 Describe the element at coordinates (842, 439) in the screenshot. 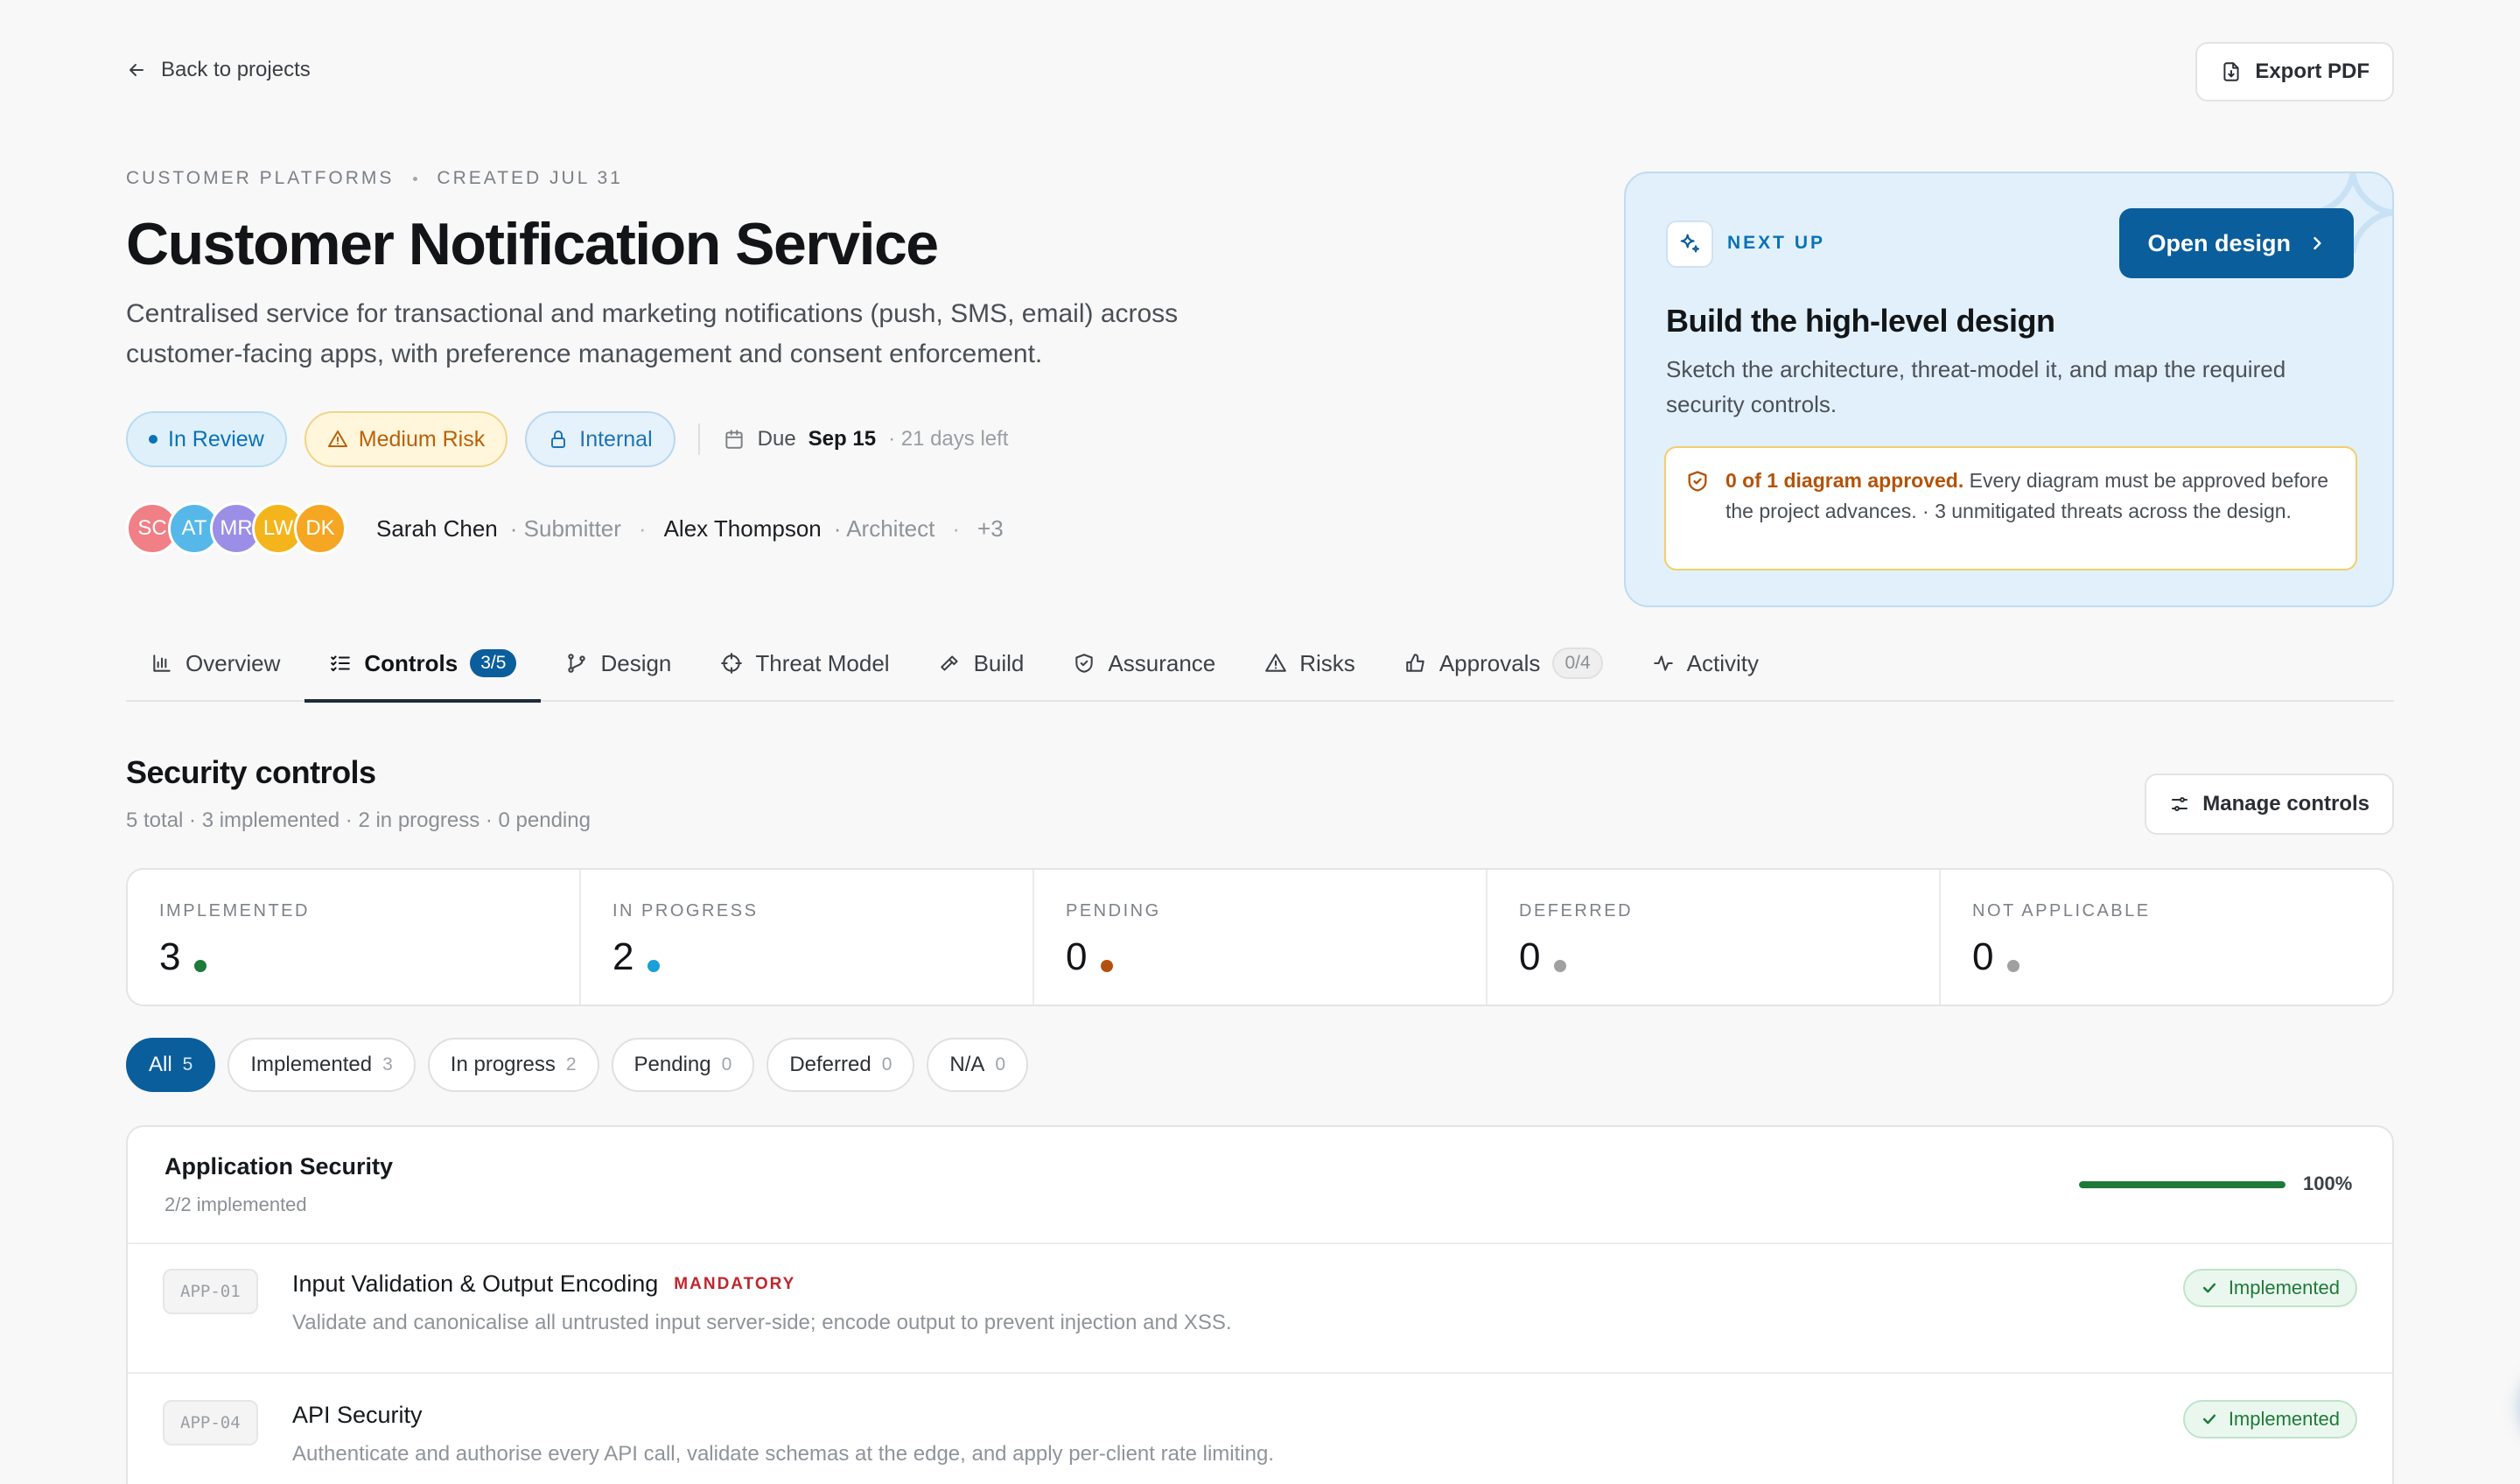

I see `due-date-value: Sep 15` at that location.